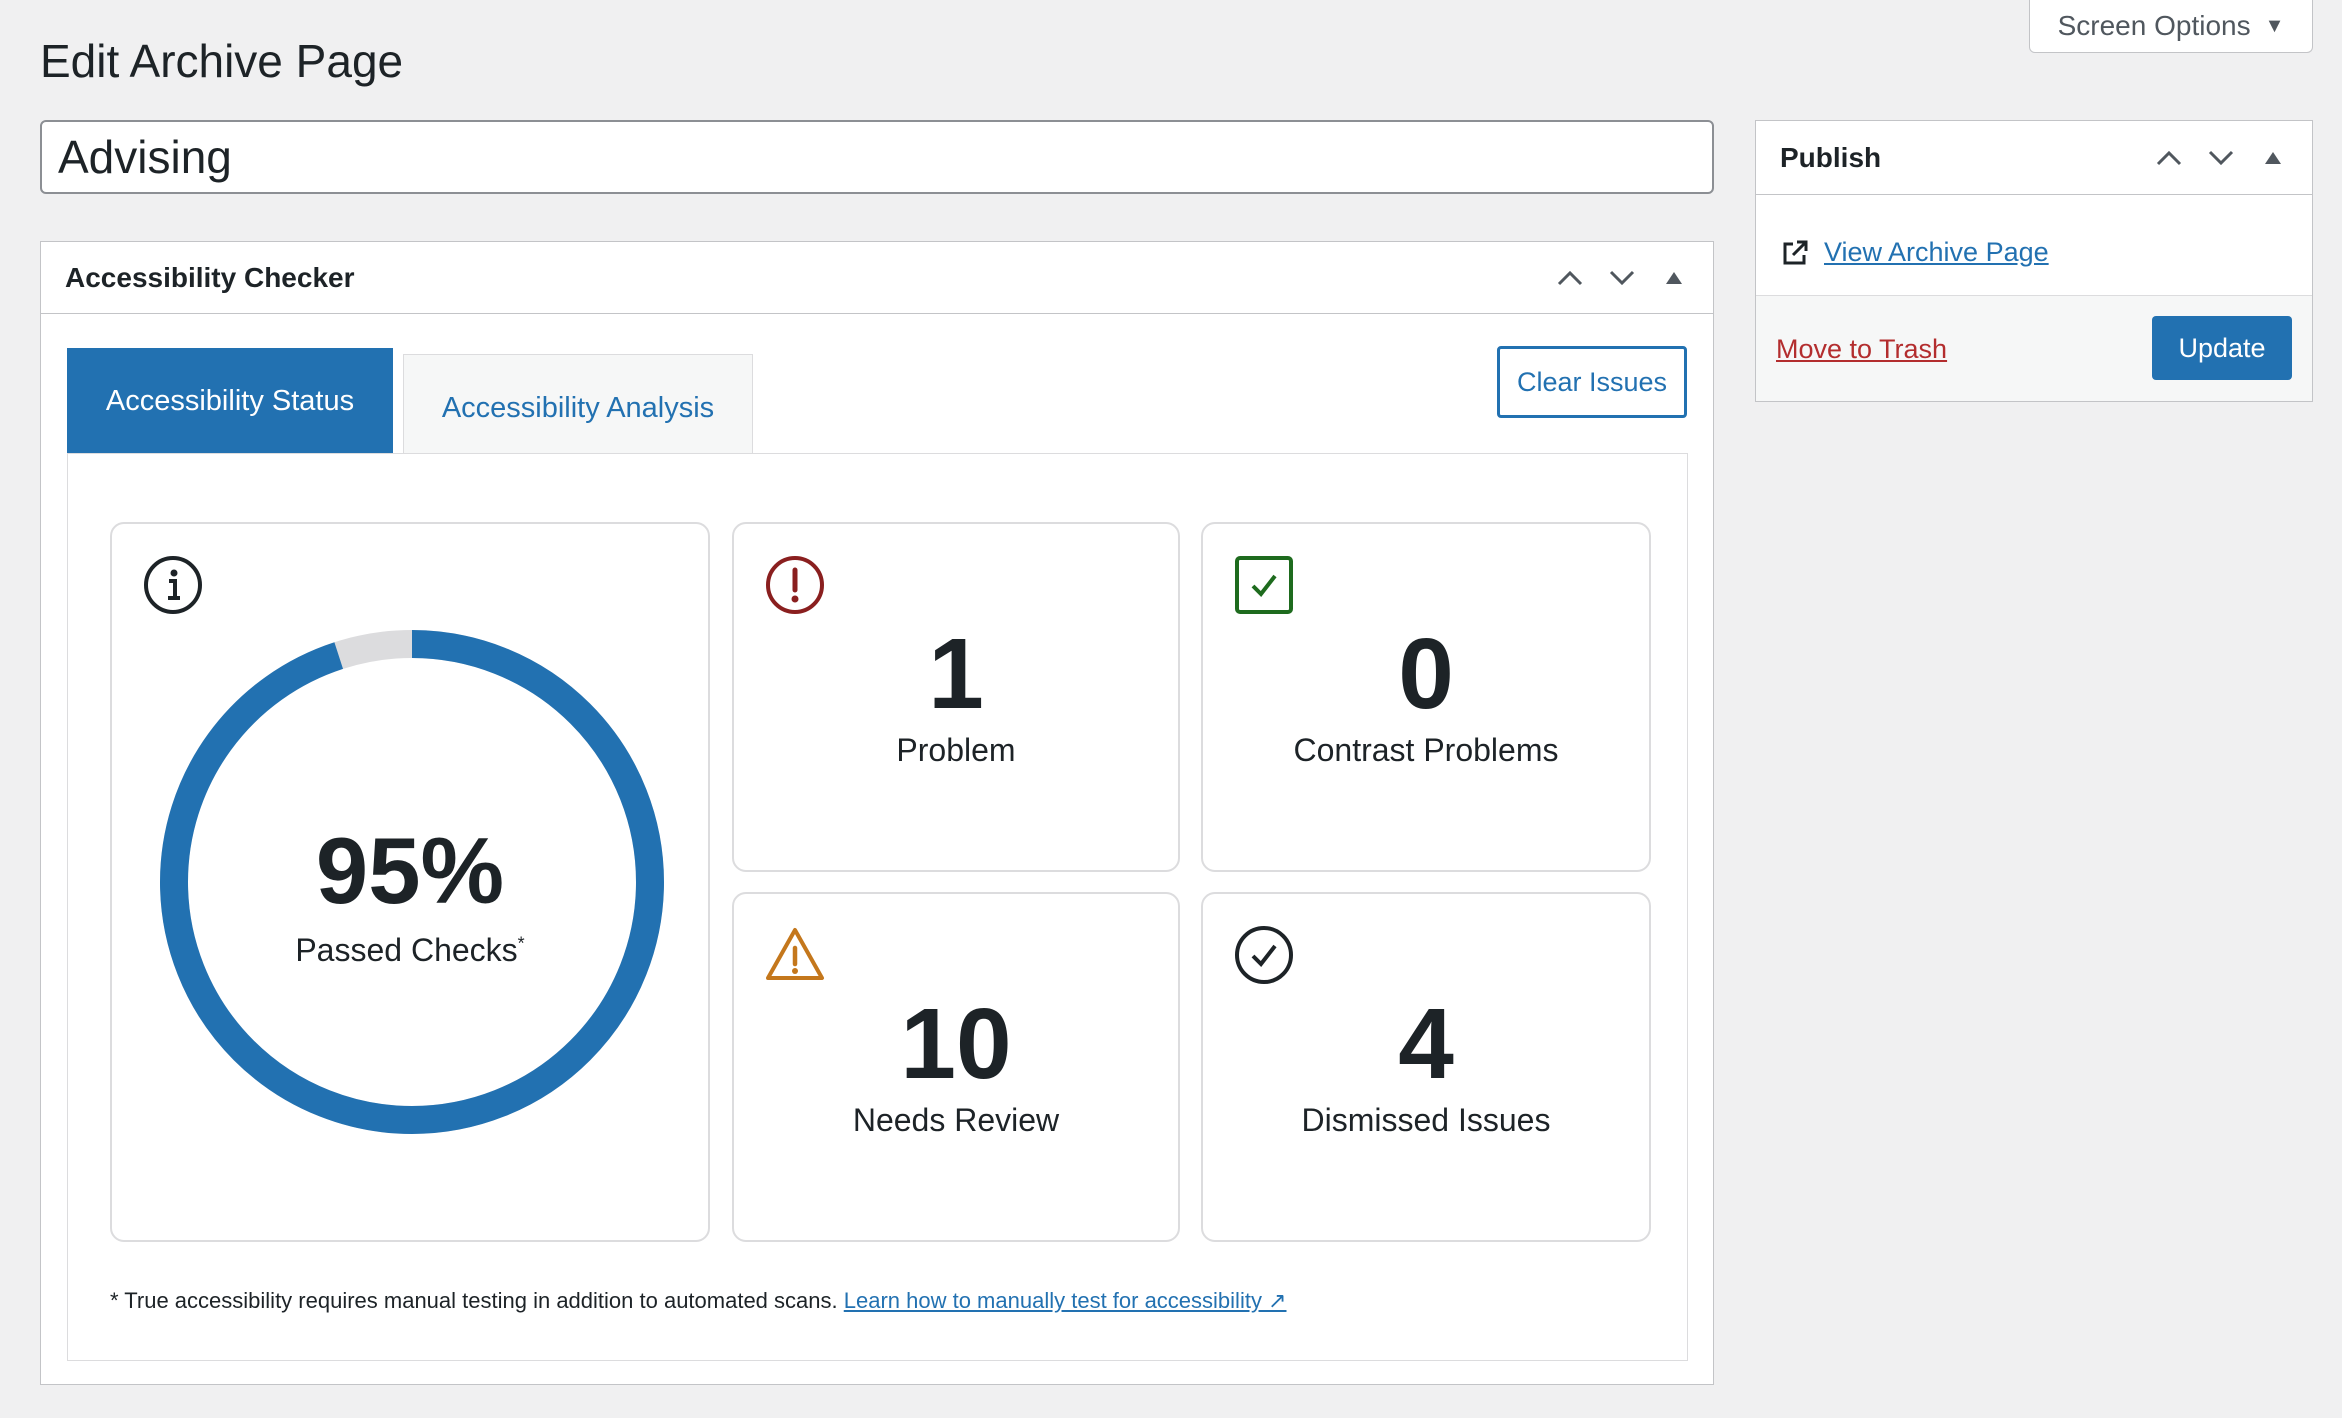  What do you see at coordinates (877, 278) in the screenshot?
I see `accessibility-checker-header: Accessibility Checker` at bounding box center [877, 278].